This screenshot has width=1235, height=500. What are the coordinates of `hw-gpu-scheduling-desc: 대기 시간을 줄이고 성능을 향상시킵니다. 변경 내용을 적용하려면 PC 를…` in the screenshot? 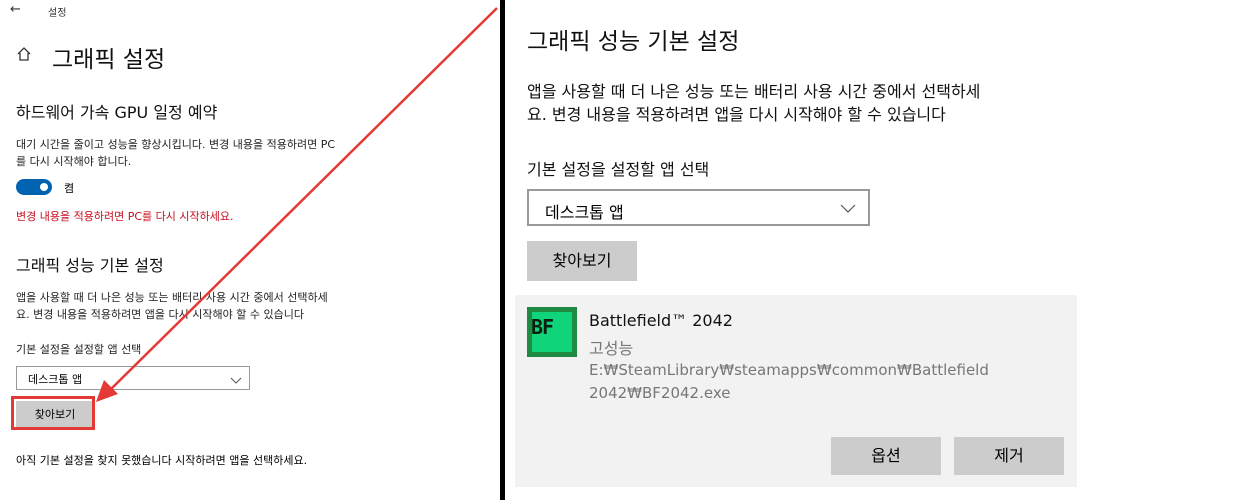 It's located at (175, 153).